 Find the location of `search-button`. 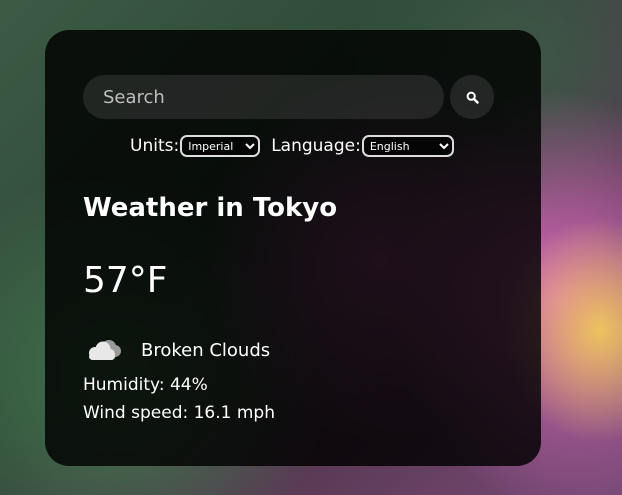

search-button is located at coordinates (472, 97).